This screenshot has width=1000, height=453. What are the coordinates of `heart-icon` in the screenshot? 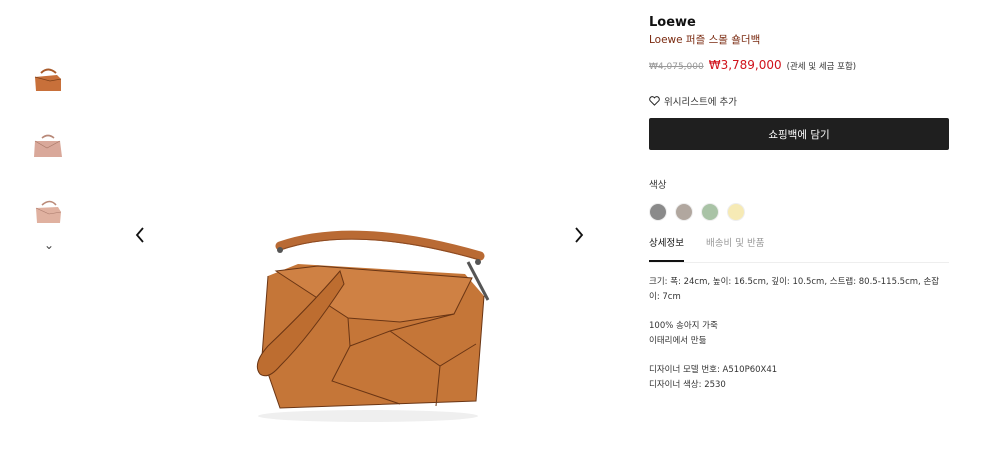 It's located at (654, 101).